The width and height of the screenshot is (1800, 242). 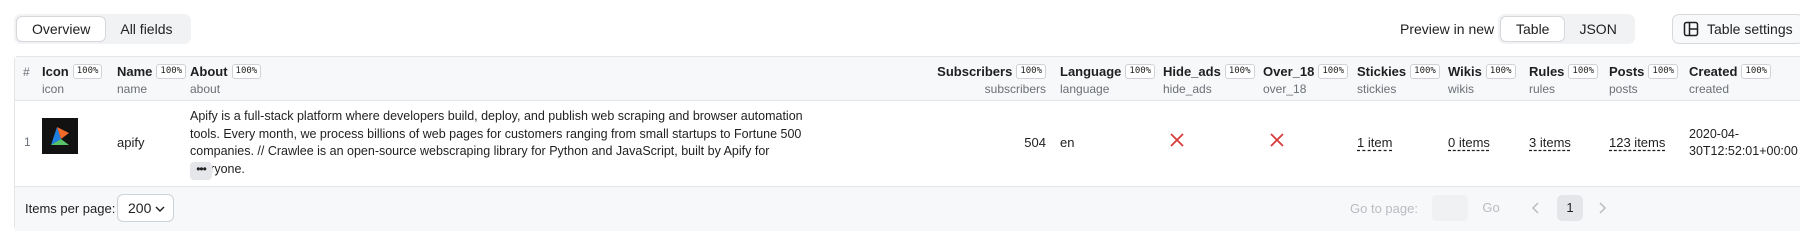 I want to click on column-key: over_18, so click(x=1285, y=89).